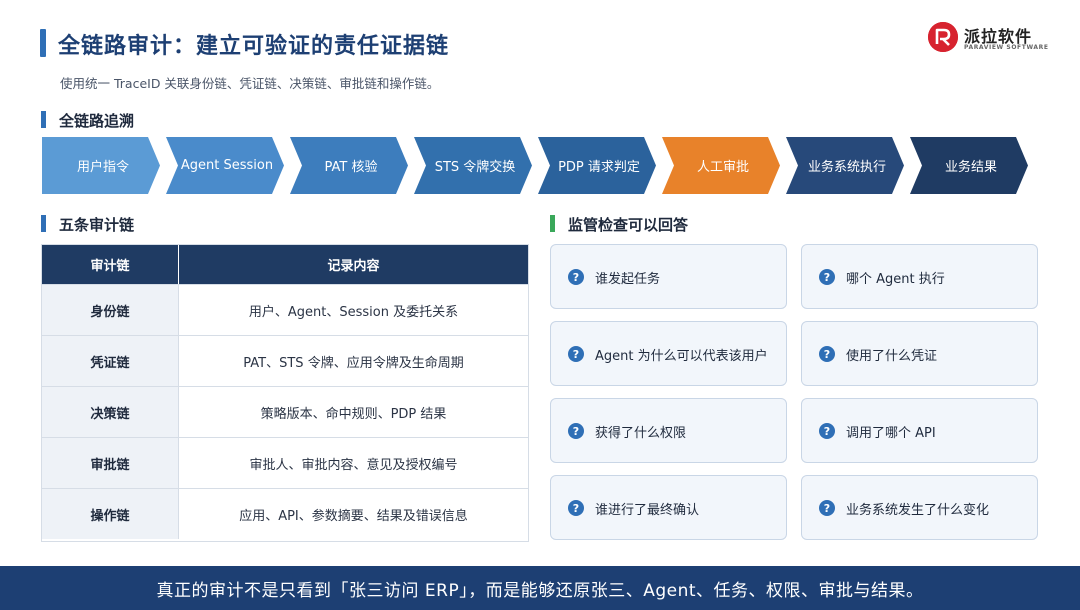 Image resolution: width=1080 pixels, height=610 pixels. I want to click on trace-step-label: 人工审批, so click(722, 167).